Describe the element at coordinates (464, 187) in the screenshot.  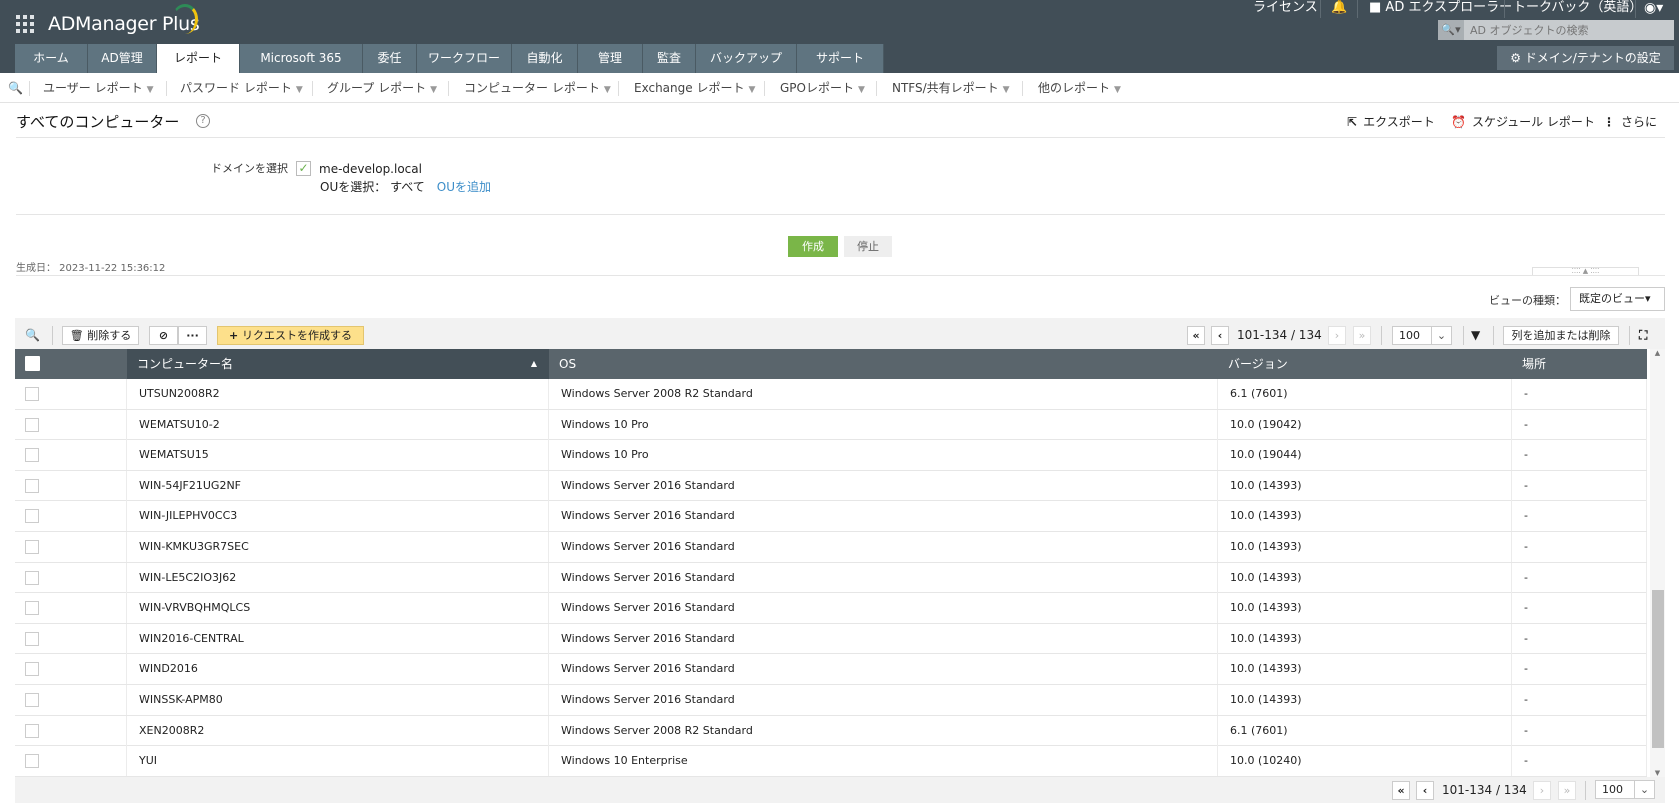
I see `add-ou-link: OUを追加` at that location.